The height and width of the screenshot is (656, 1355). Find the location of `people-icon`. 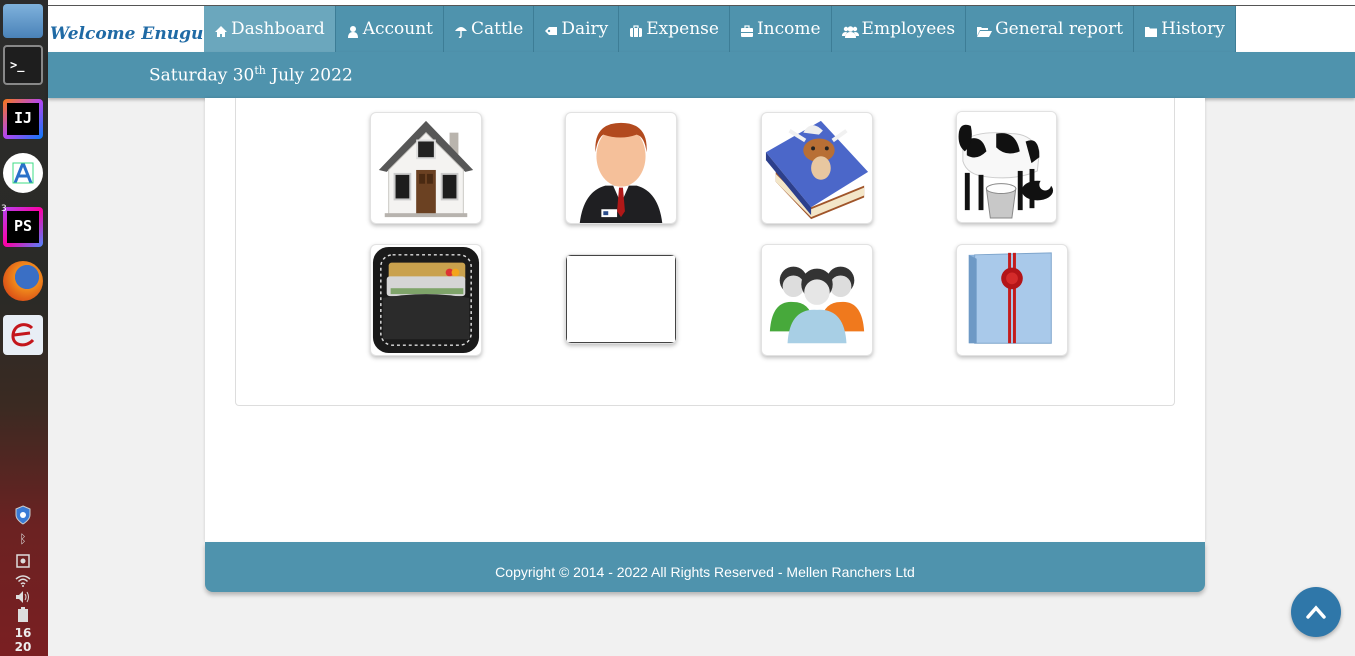

people-icon is located at coordinates (817, 305).